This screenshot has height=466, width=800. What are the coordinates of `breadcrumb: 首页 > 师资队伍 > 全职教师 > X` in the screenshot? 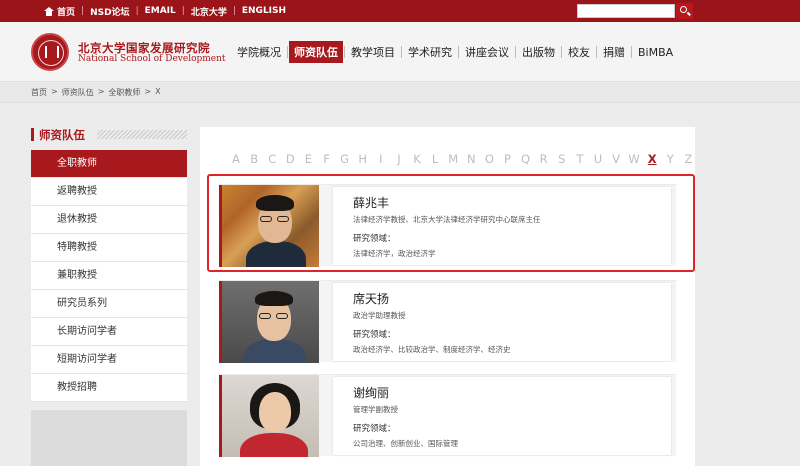 It's located at (96, 92).